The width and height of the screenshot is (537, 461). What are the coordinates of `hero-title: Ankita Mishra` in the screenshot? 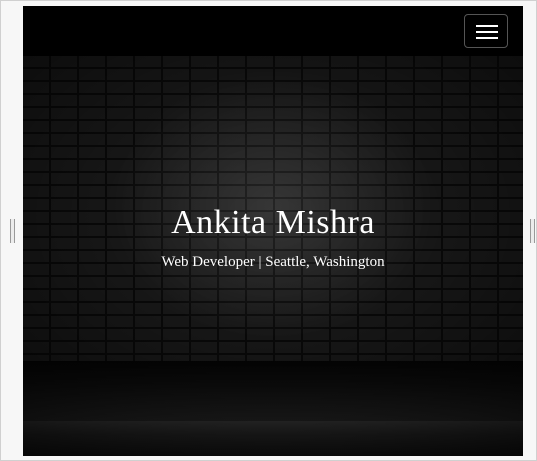 It's located at (273, 222).